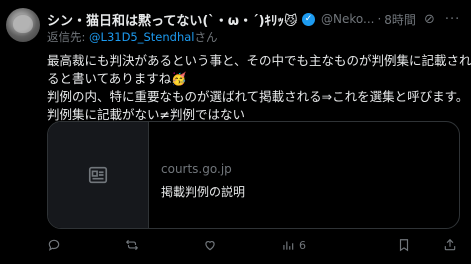 The height and width of the screenshot is (264, 471). I want to click on retweet-button, so click(132, 245).